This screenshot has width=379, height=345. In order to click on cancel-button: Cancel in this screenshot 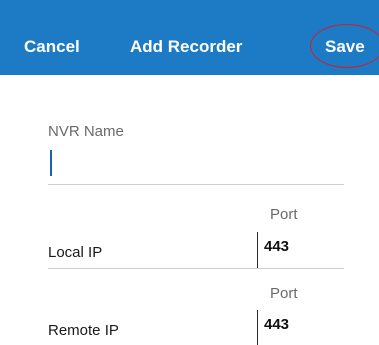, I will do `click(52, 47)`.